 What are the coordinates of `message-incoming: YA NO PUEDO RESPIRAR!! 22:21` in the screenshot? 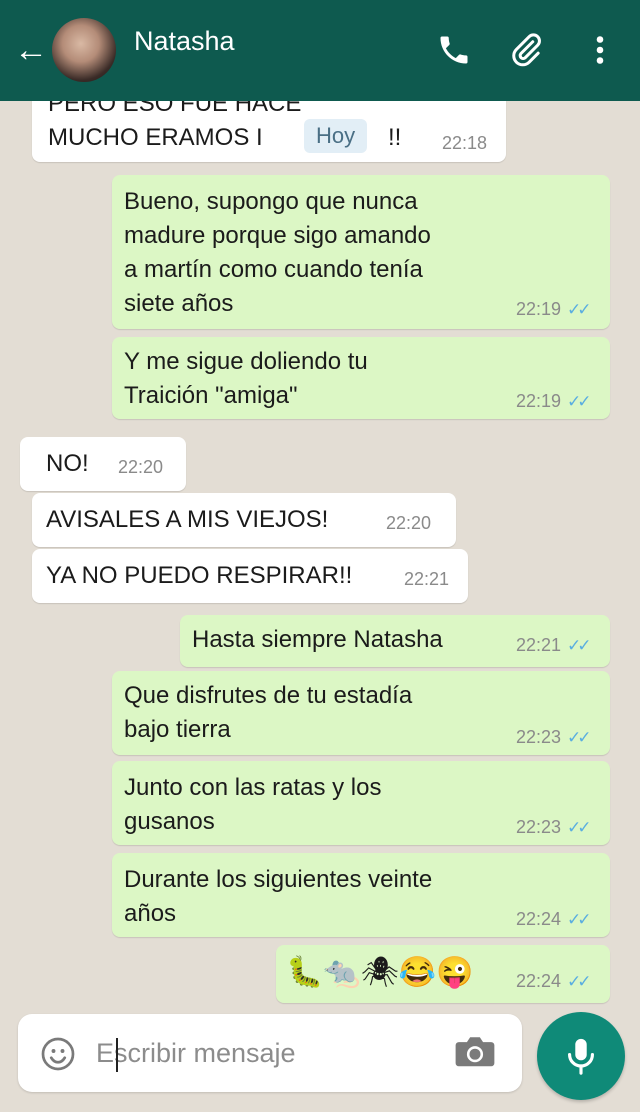 It's located at (250, 576).